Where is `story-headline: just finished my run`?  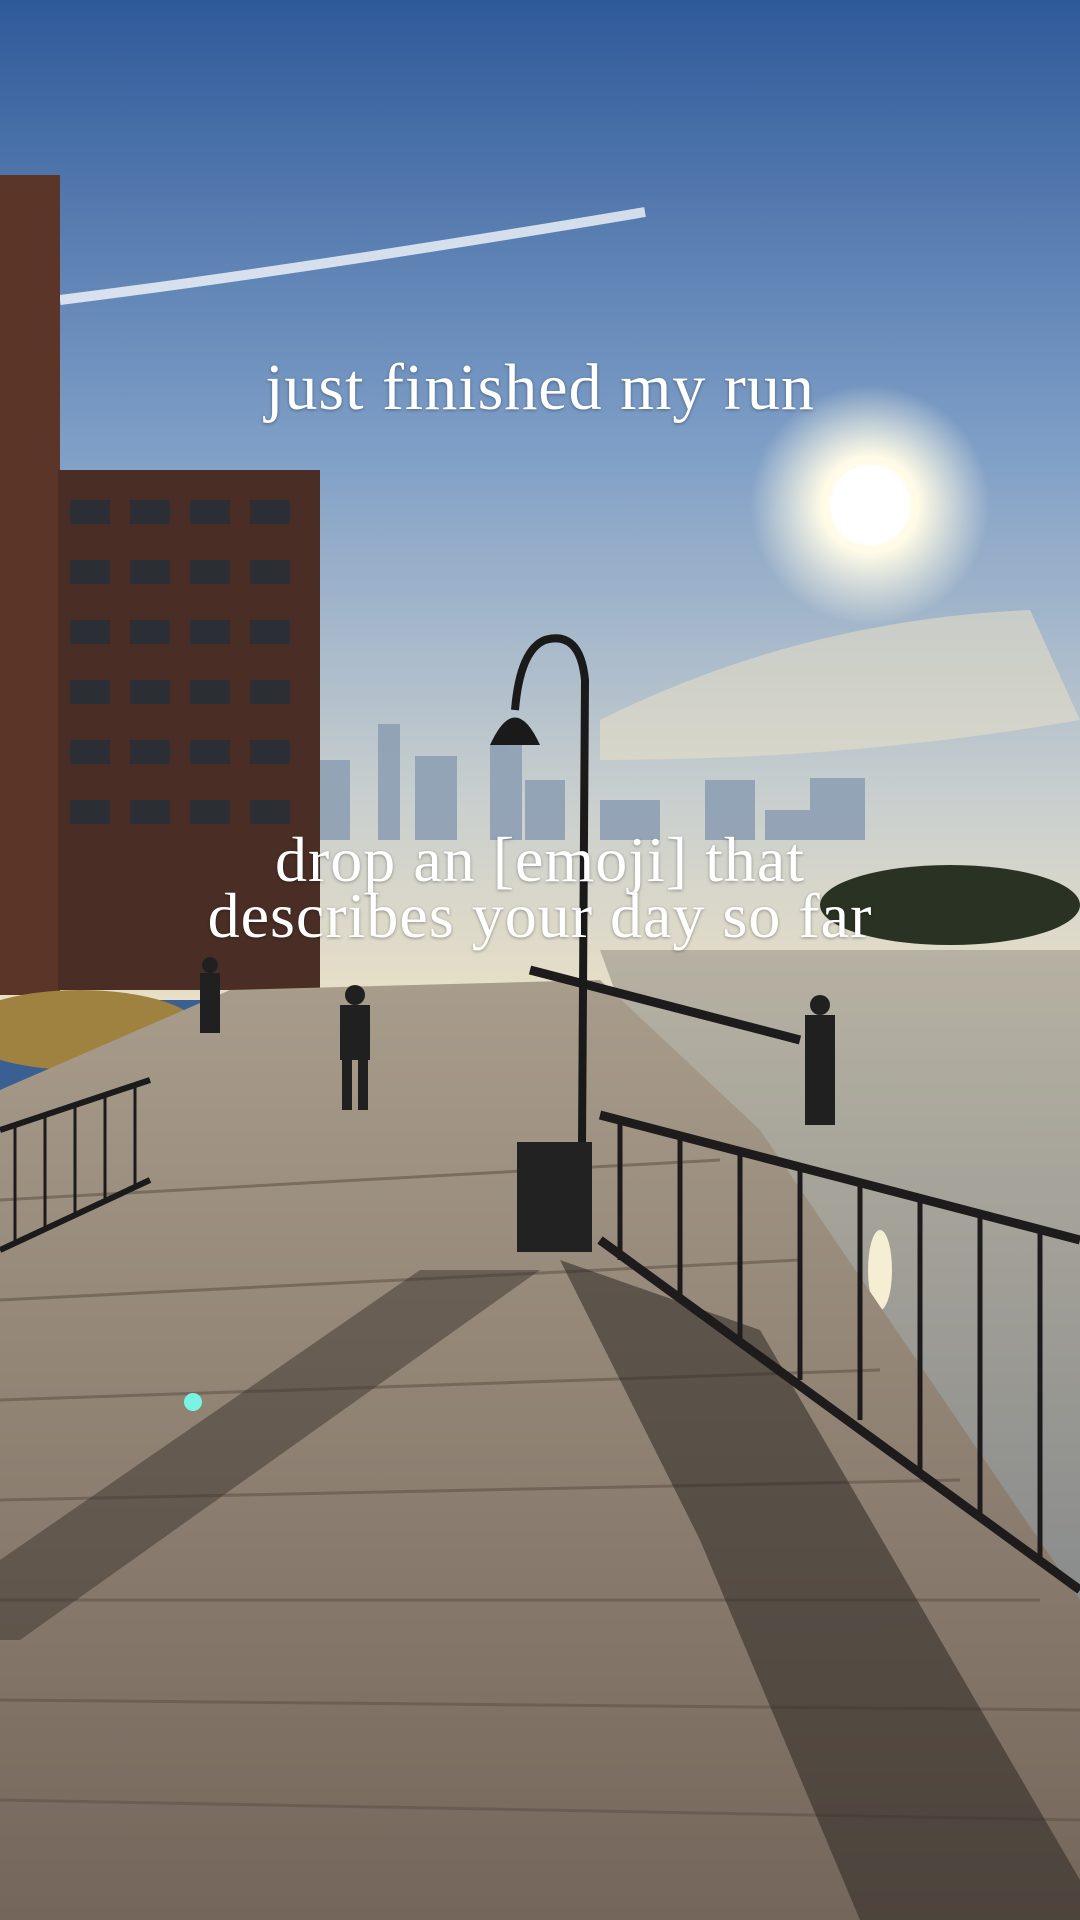
story-headline: just finished my run is located at coordinates (540, 387).